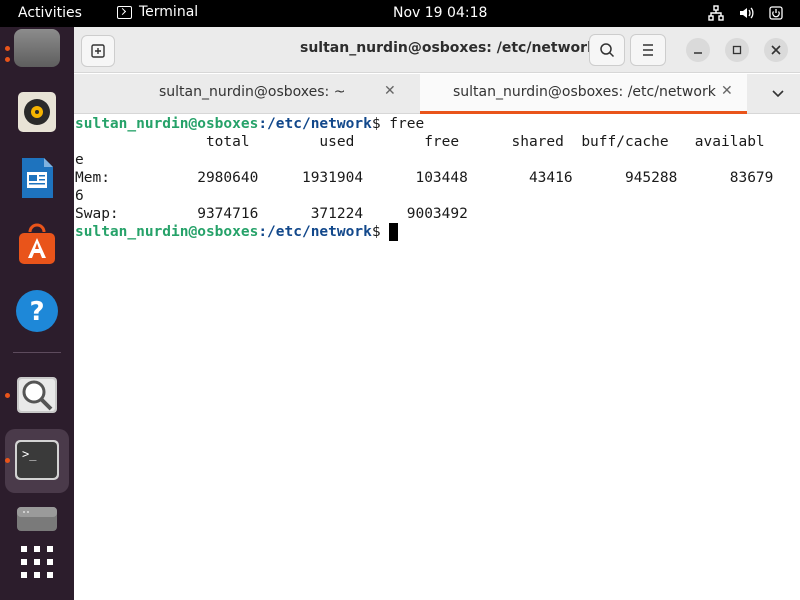  I want to click on system-tray, so click(746, 13).